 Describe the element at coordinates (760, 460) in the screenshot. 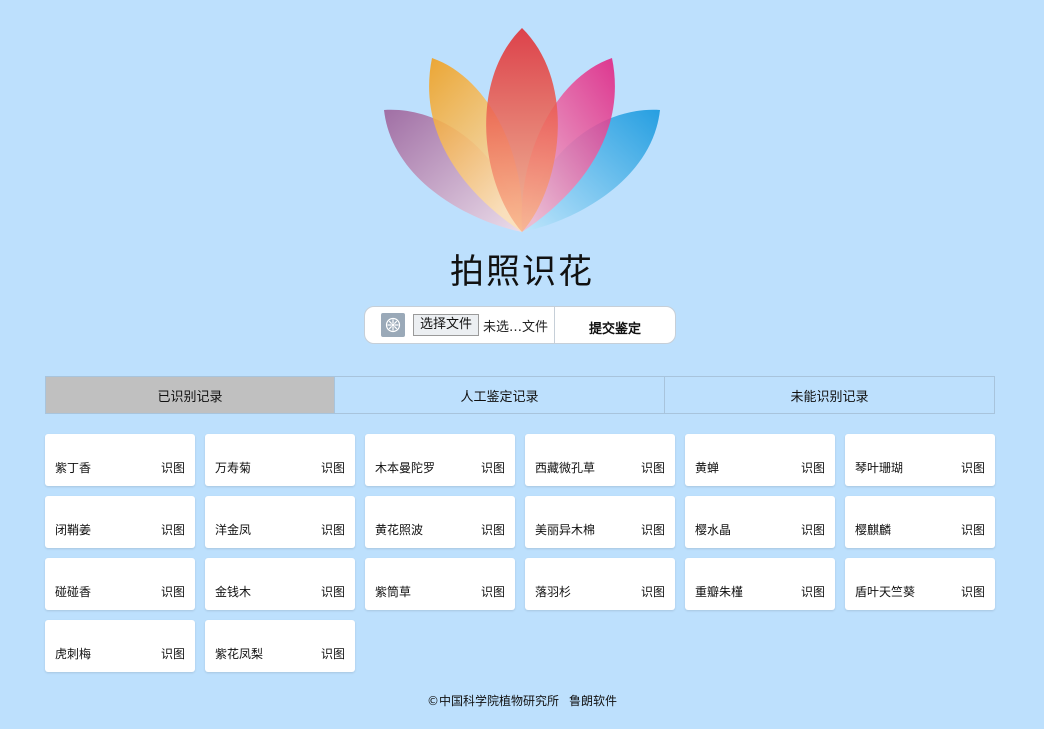

I see `record-card: 黄蝉 识图` at that location.